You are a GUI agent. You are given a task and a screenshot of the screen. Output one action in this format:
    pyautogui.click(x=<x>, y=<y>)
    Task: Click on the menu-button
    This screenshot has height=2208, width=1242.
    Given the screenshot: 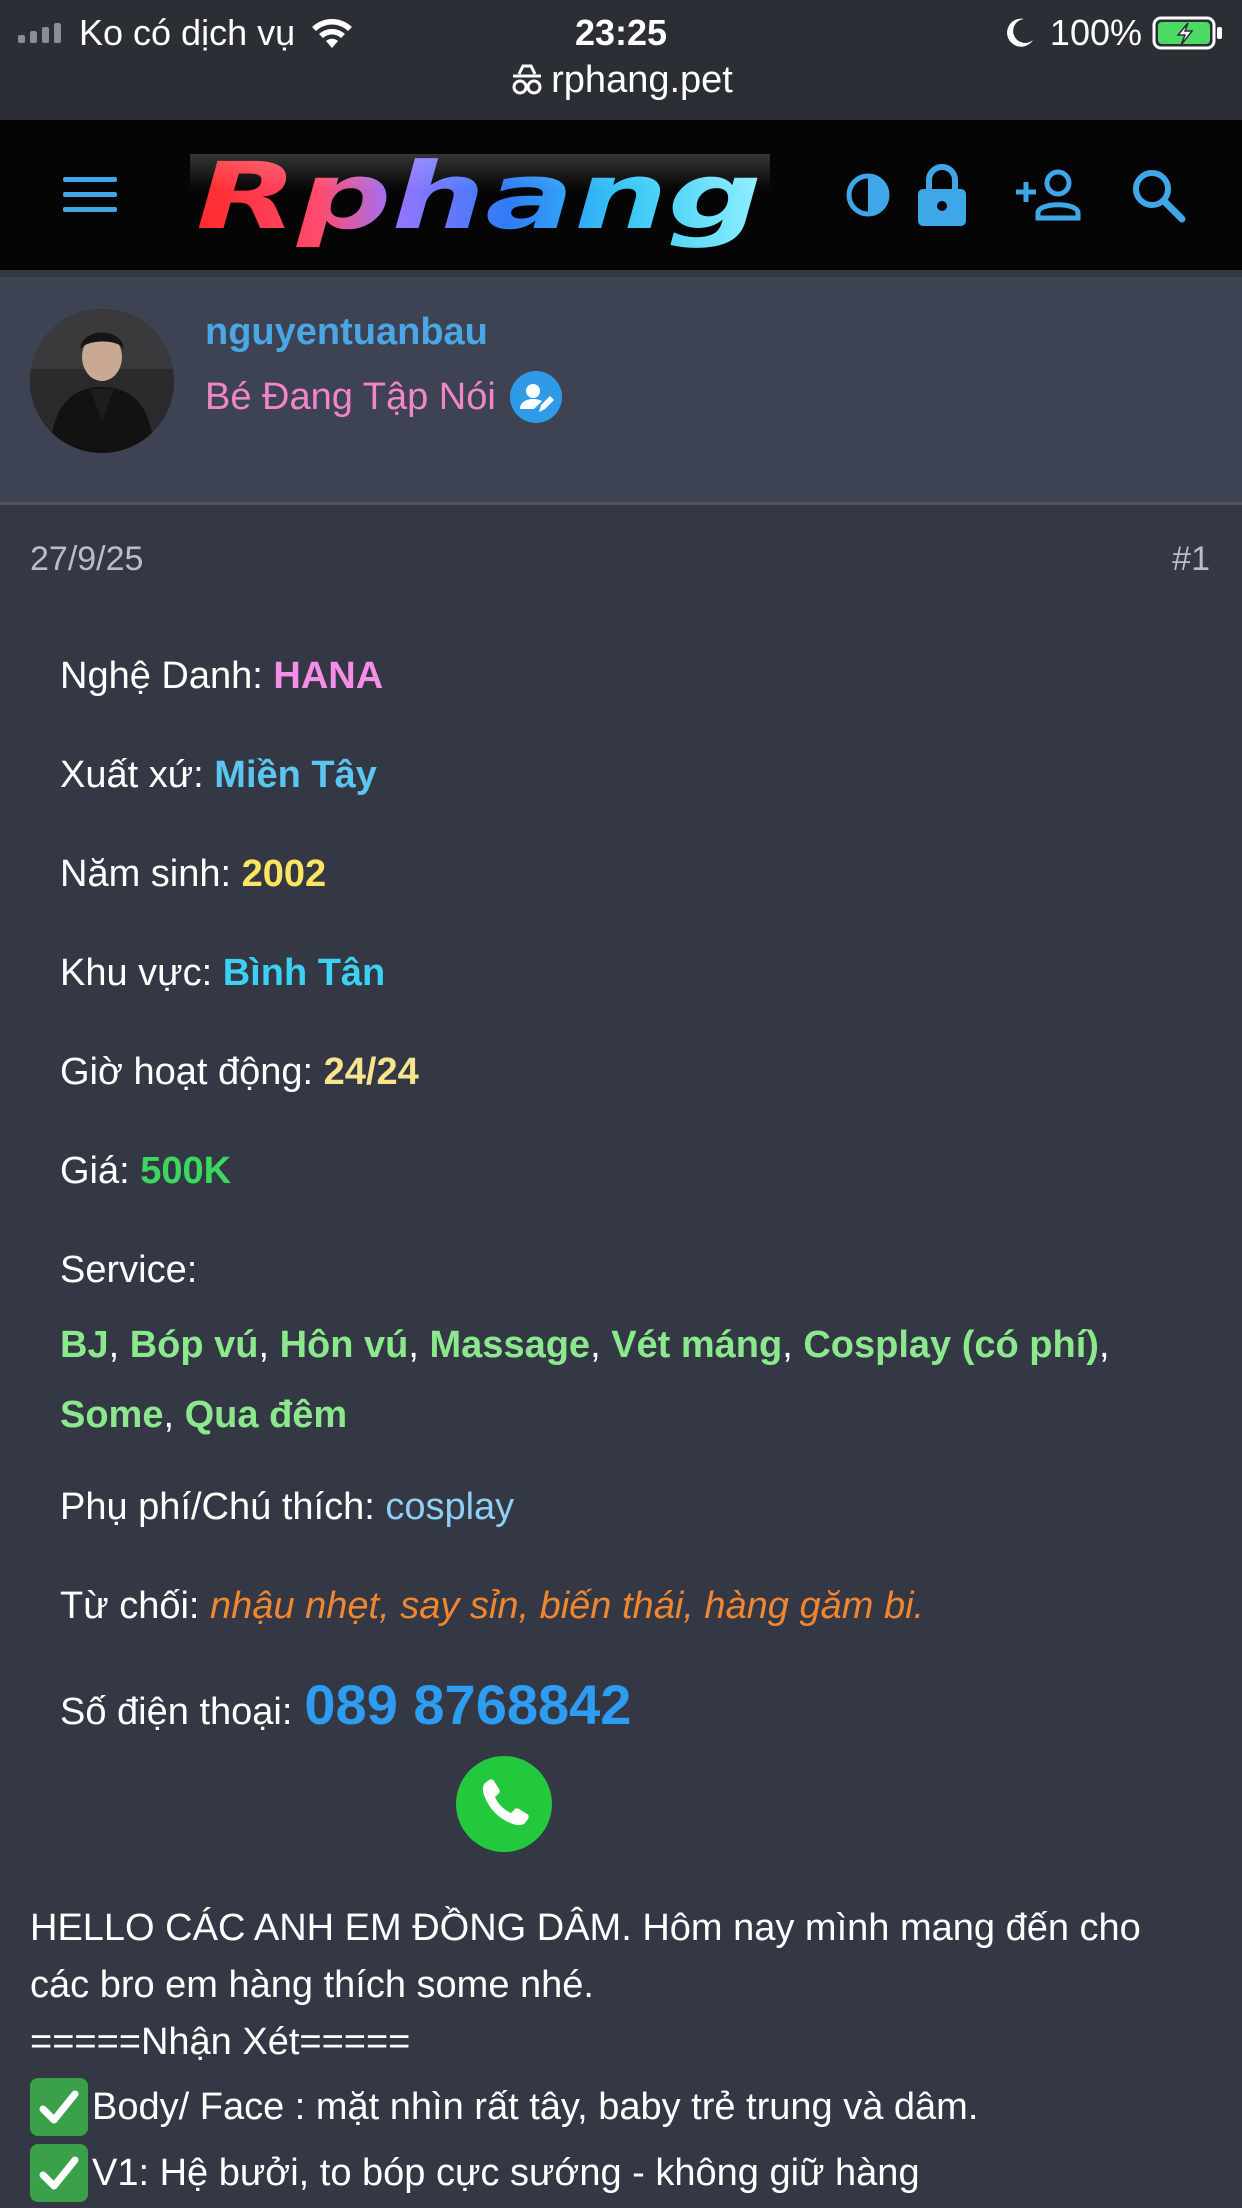 What is the action you would take?
    pyautogui.click(x=90, y=195)
    